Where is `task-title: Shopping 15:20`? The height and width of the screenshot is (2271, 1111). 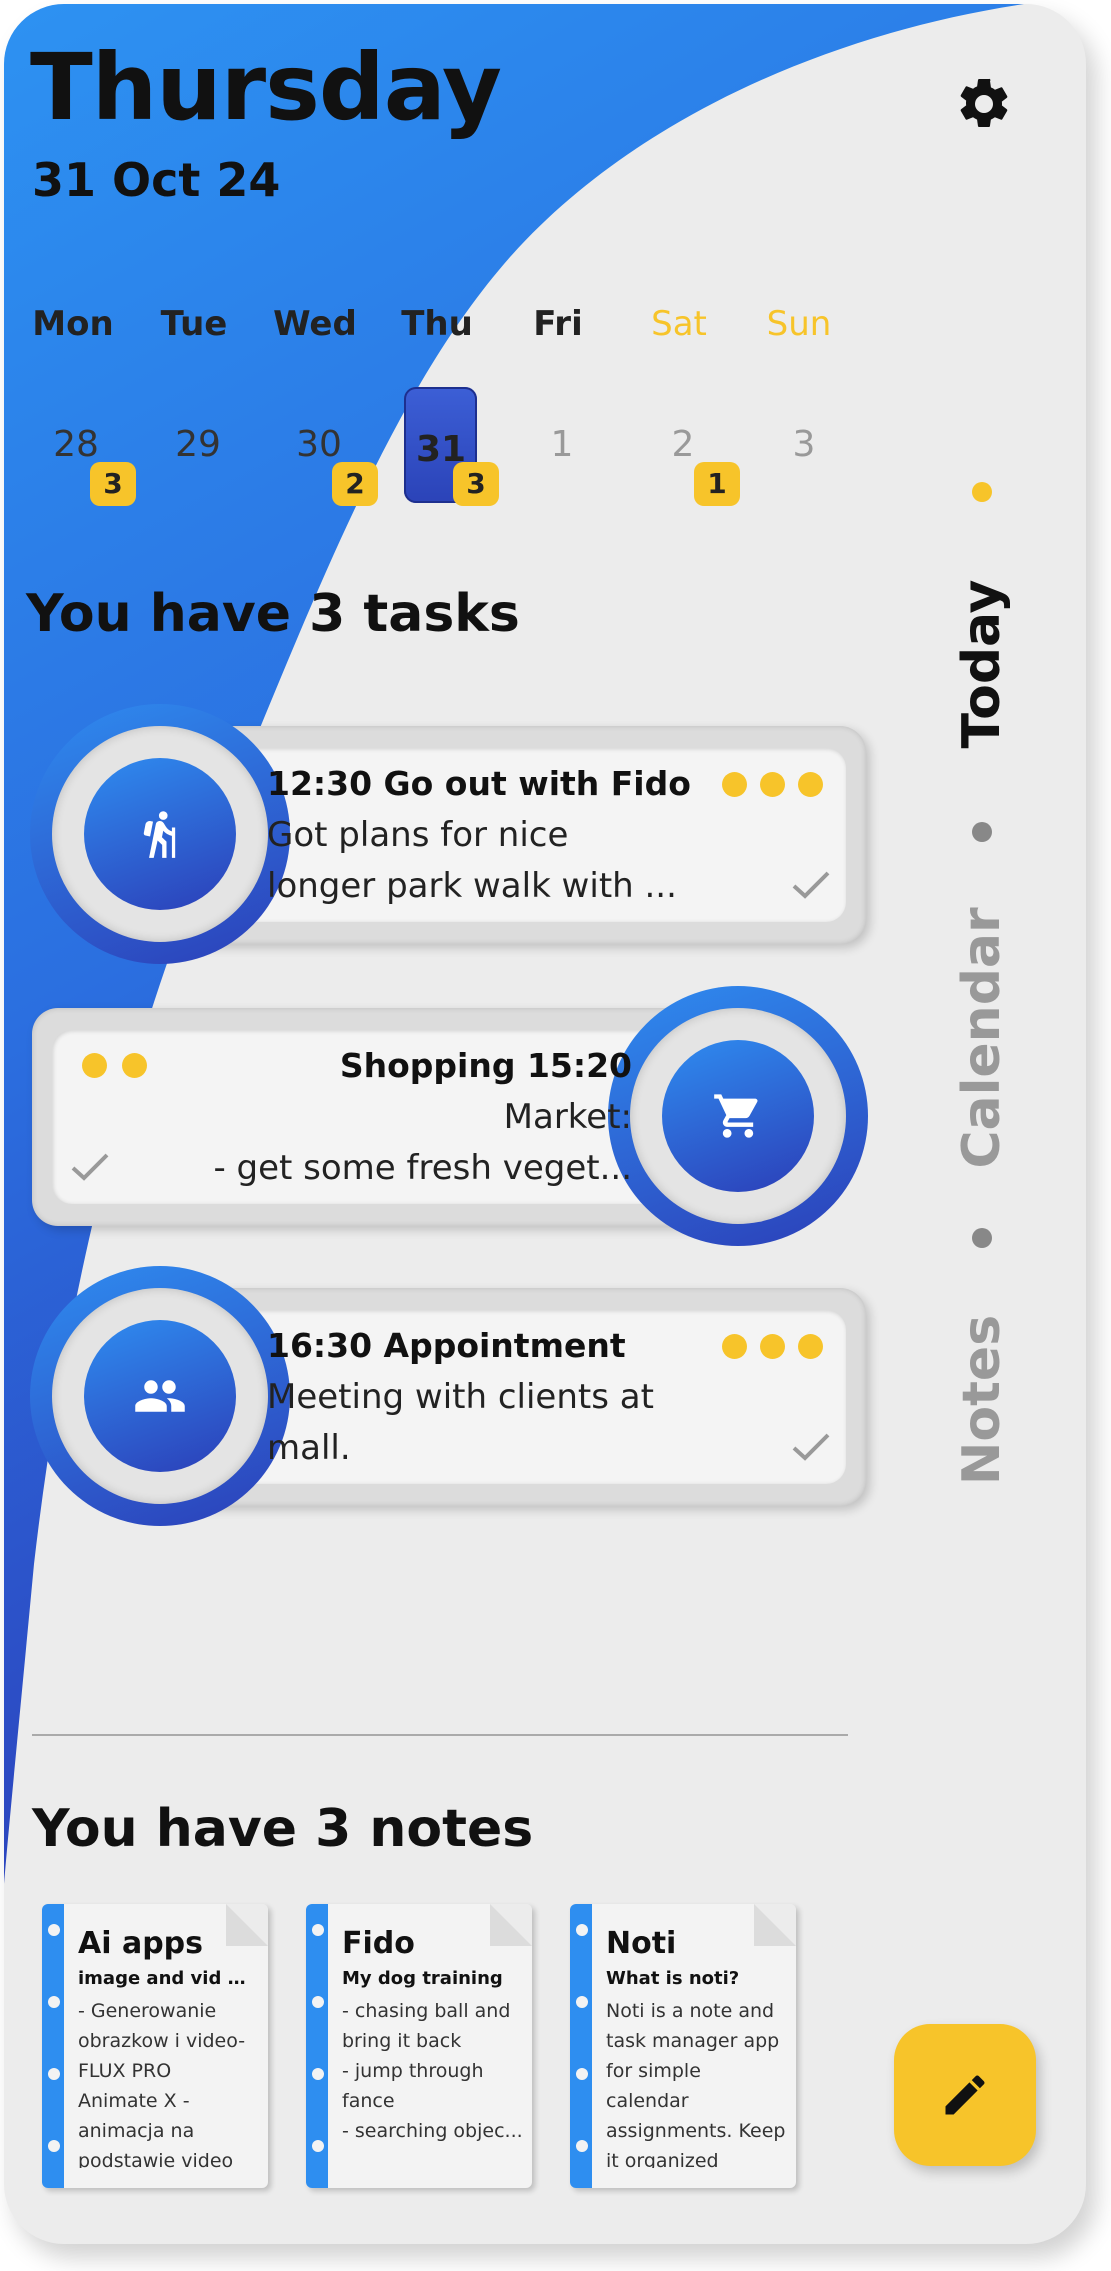 task-title: Shopping 15:20 is located at coordinates (485, 1065).